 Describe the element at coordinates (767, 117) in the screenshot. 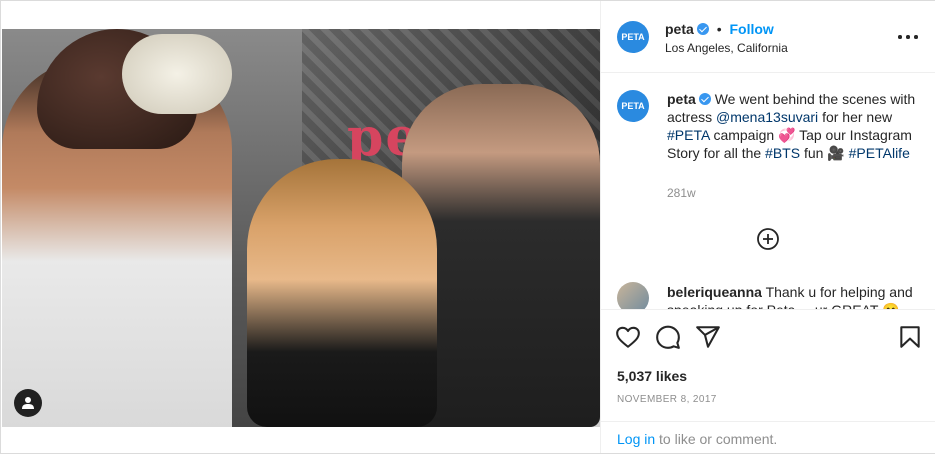

I see `mention-link: @mena13suvari` at that location.